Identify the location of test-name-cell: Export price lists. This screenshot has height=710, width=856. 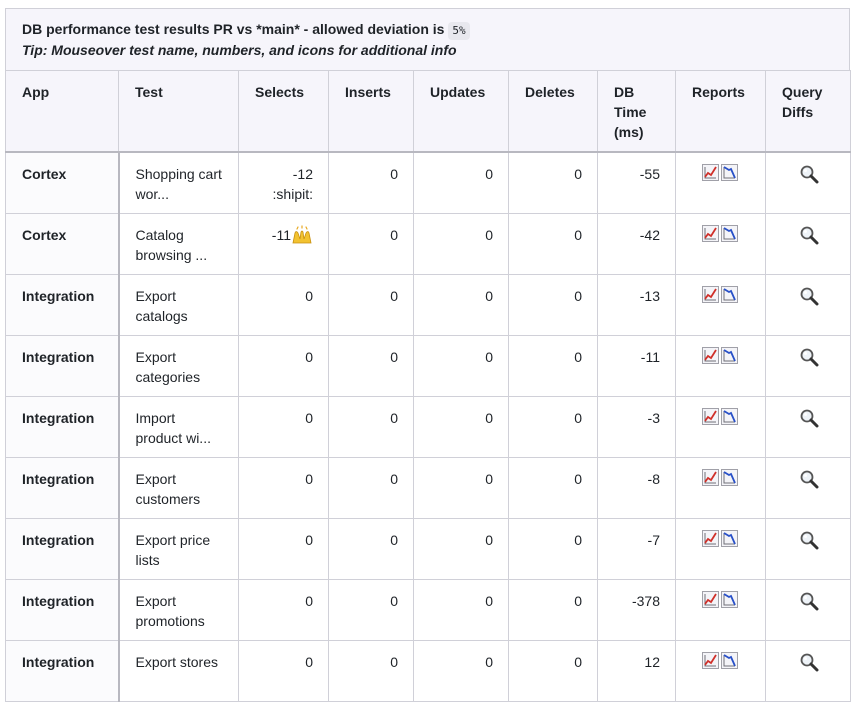
(178, 549).